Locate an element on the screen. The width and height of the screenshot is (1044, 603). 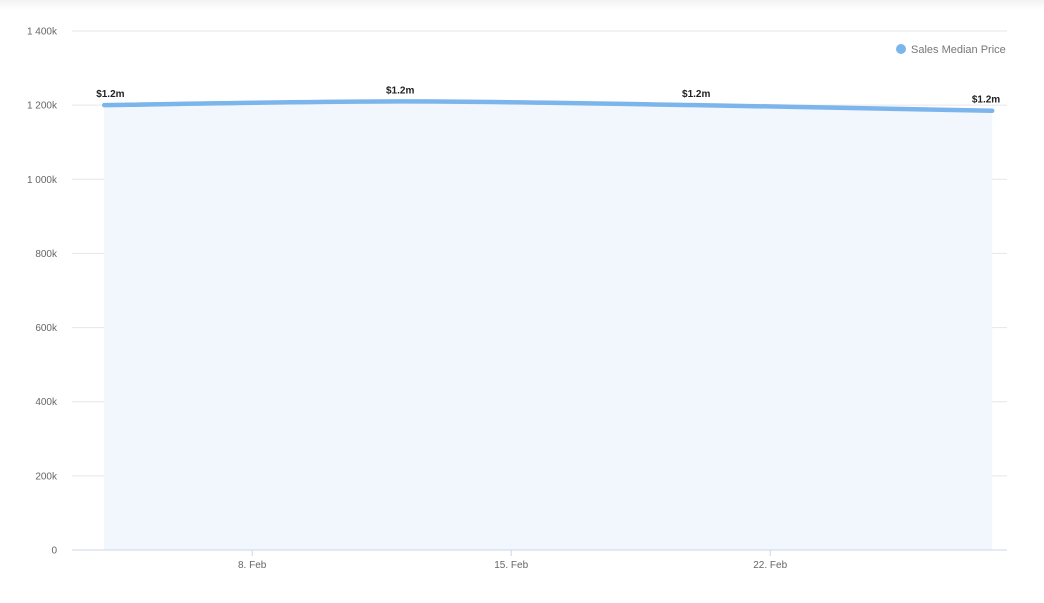
y-tick-label: 1 200k is located at coordinates (42, 106).